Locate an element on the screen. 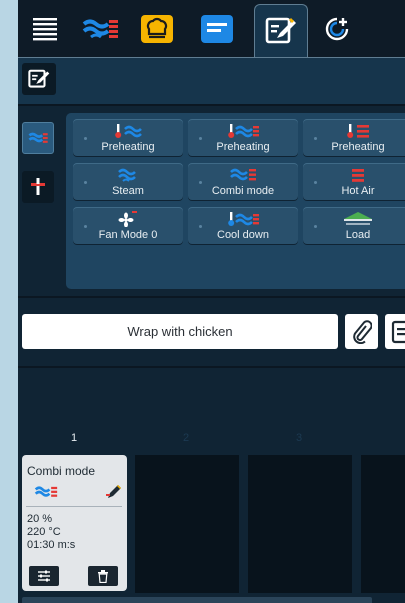  hotair-thermometer-icon is located at coordinates (358, 131).